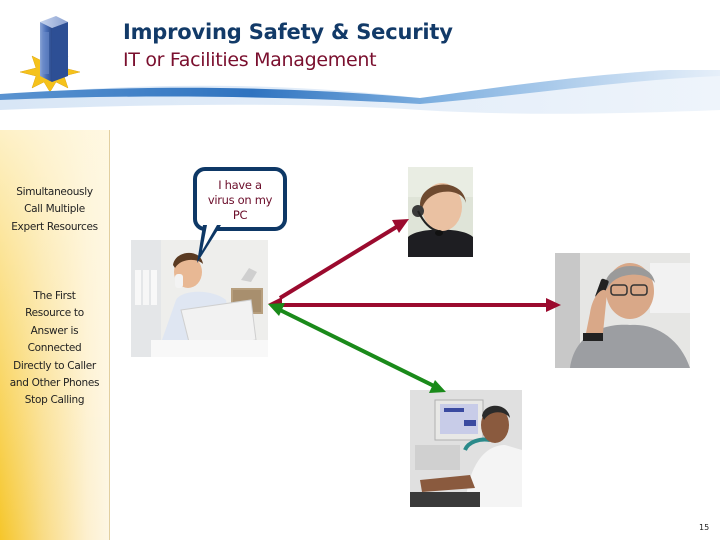 The image size is (720, 540). I want to click on arrowhead-caller-green, so click(276, 309).